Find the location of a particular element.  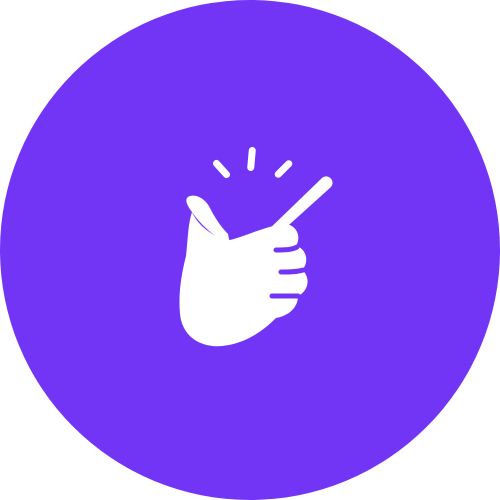

snap-burst-lines-icon is located at coordinates (252, 163).